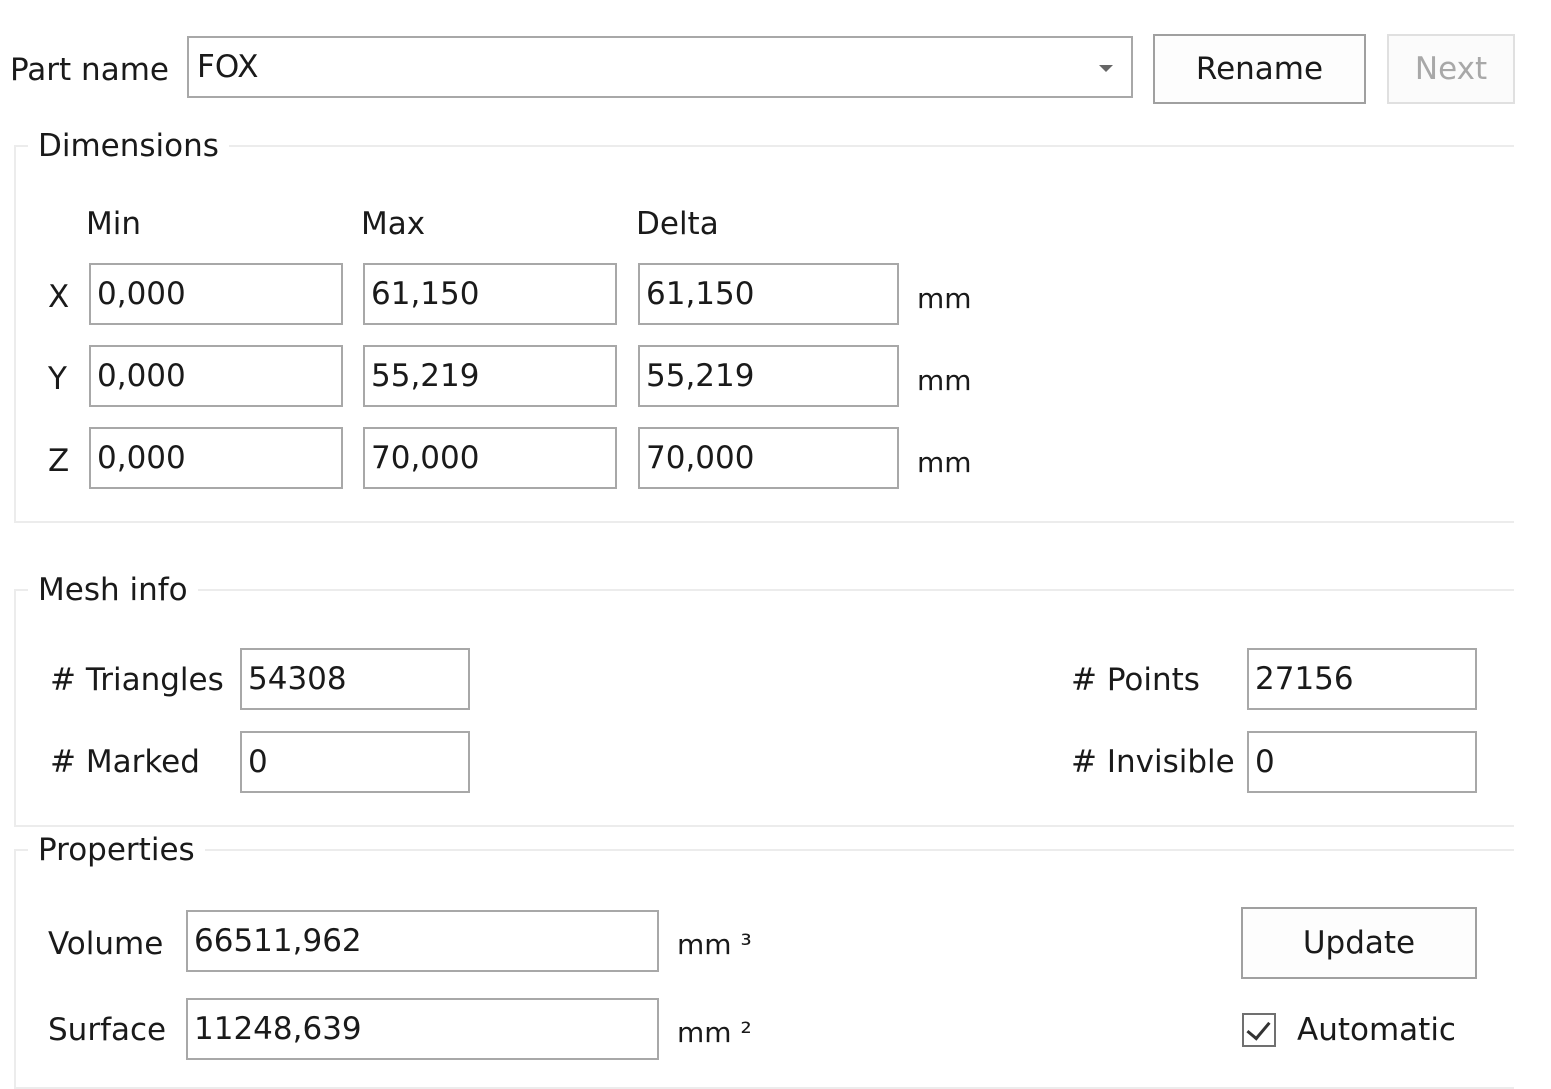 The width and height of the screenshot is (1551, 1089). Describe the element at coordinates (490, 376) in the screenshot. I see `y-max-field: 55,219` at that location.